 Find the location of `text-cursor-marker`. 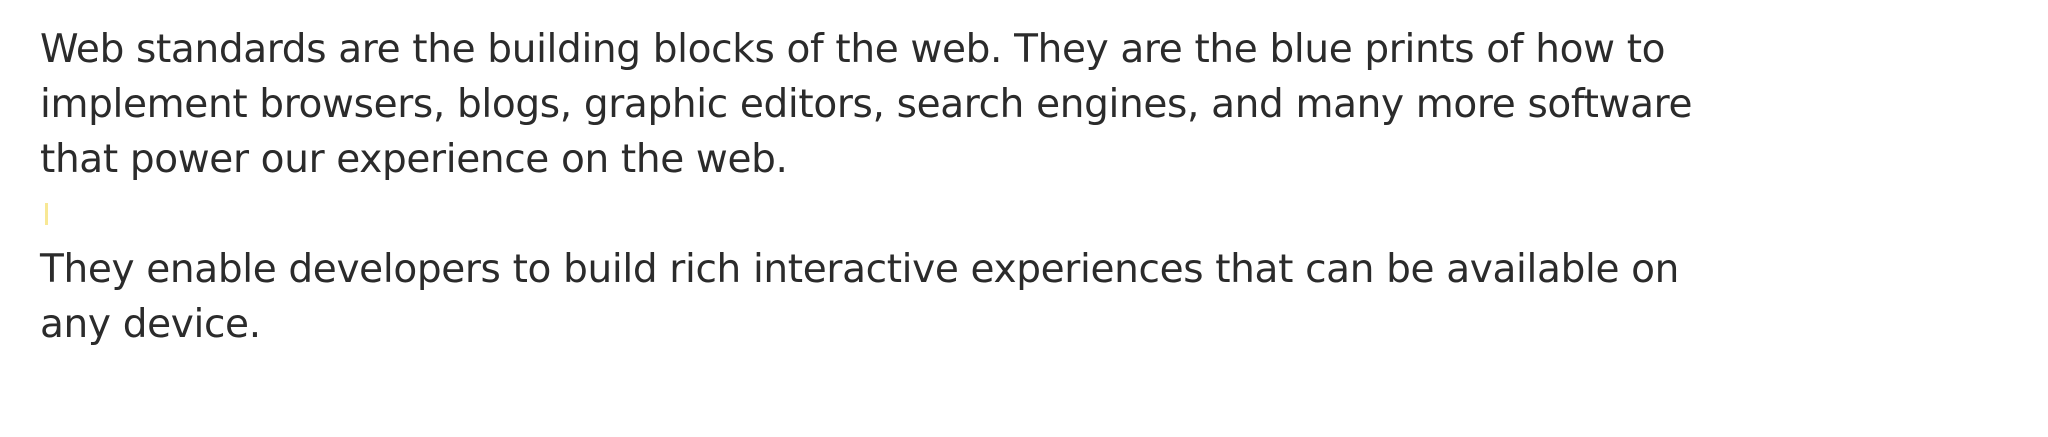

text-cursor-marker is located at coordinates (46, 214).